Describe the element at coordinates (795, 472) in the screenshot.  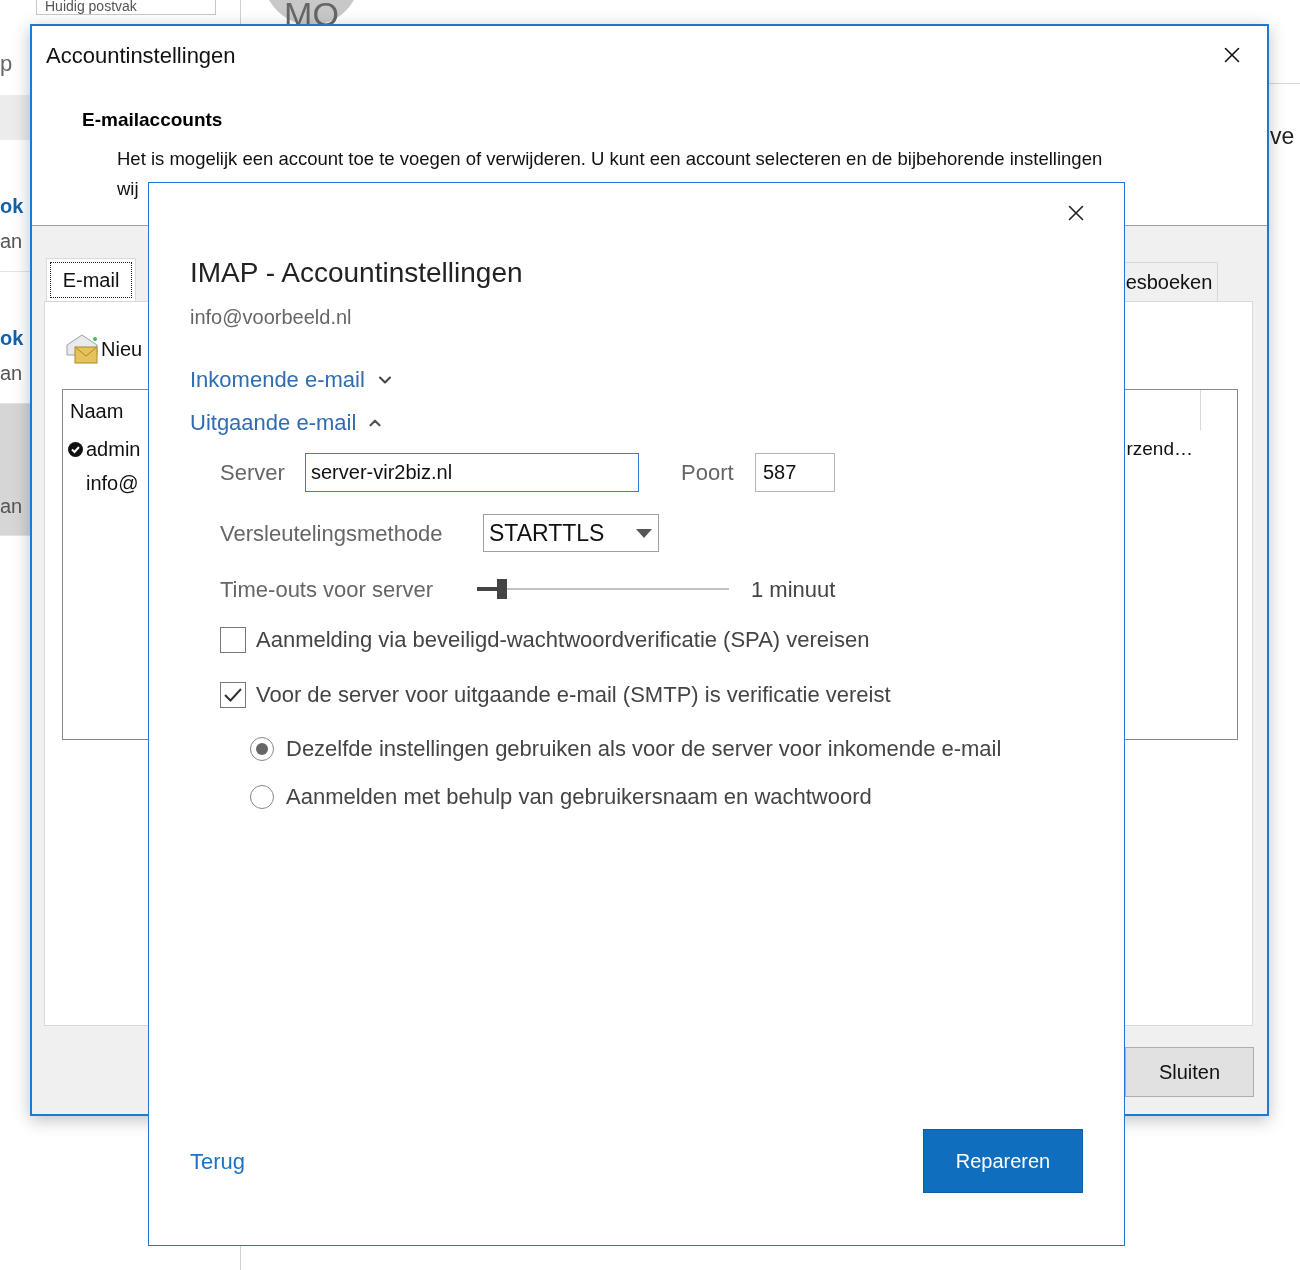
I see `port-field: 587` at that location.